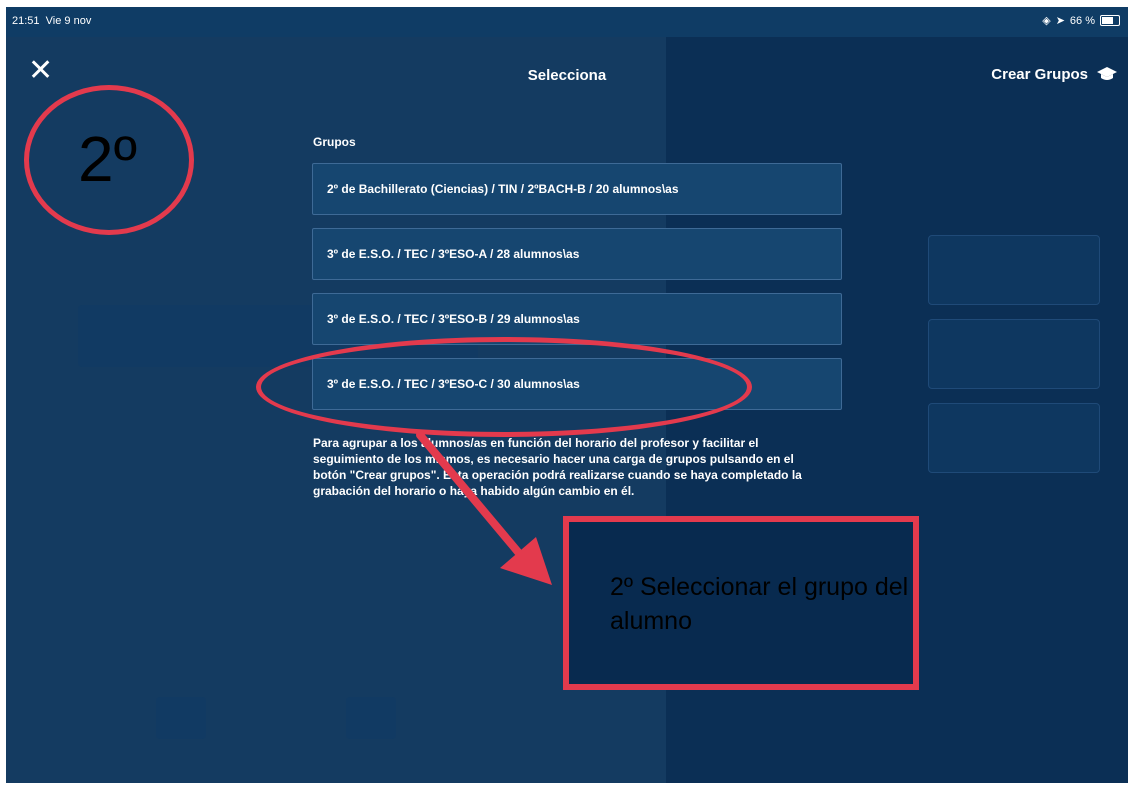 This screenshot has width=1129, height=785. I want to click on annotation-arrow, so click(484, 508).